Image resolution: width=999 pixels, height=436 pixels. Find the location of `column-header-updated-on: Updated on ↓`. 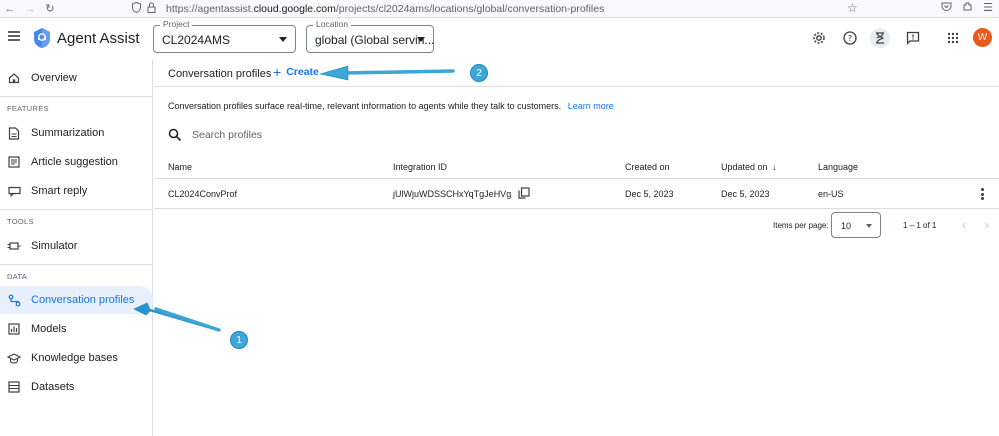

column-header-updated-on: Updated on ↓ is located at coordinates (749, 167).